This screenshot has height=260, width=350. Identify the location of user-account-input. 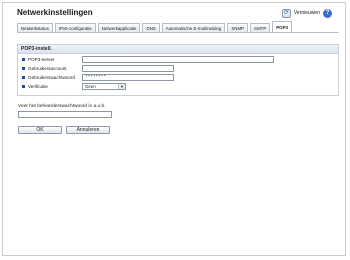
(128, 68).